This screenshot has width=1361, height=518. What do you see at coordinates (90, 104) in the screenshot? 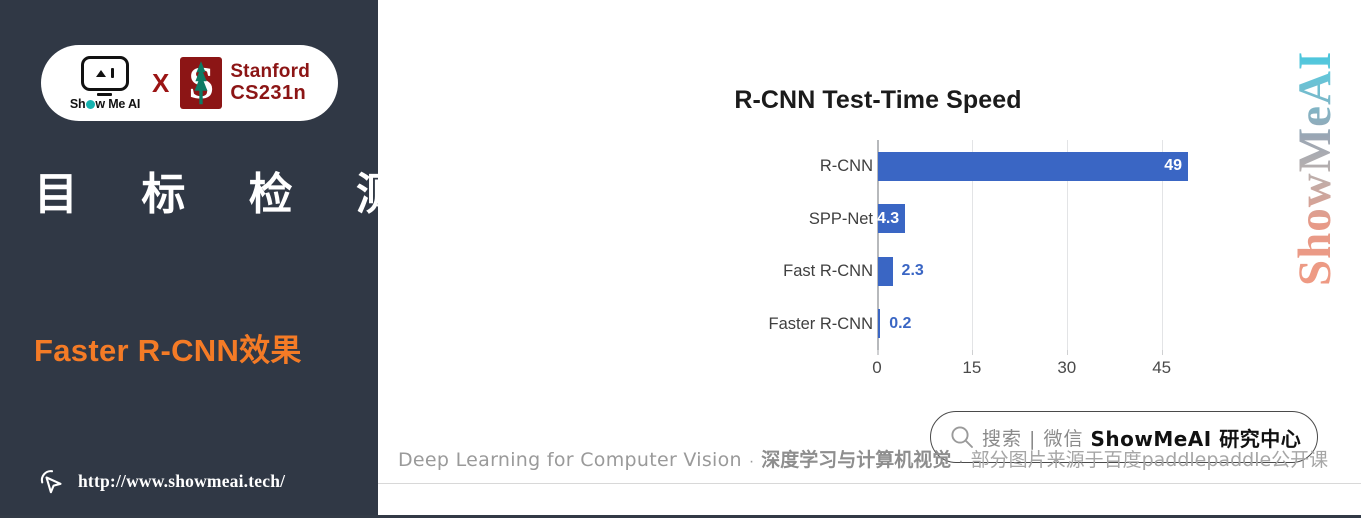
I see `wordmark-dot-icon` at bounding box center [90, 104].